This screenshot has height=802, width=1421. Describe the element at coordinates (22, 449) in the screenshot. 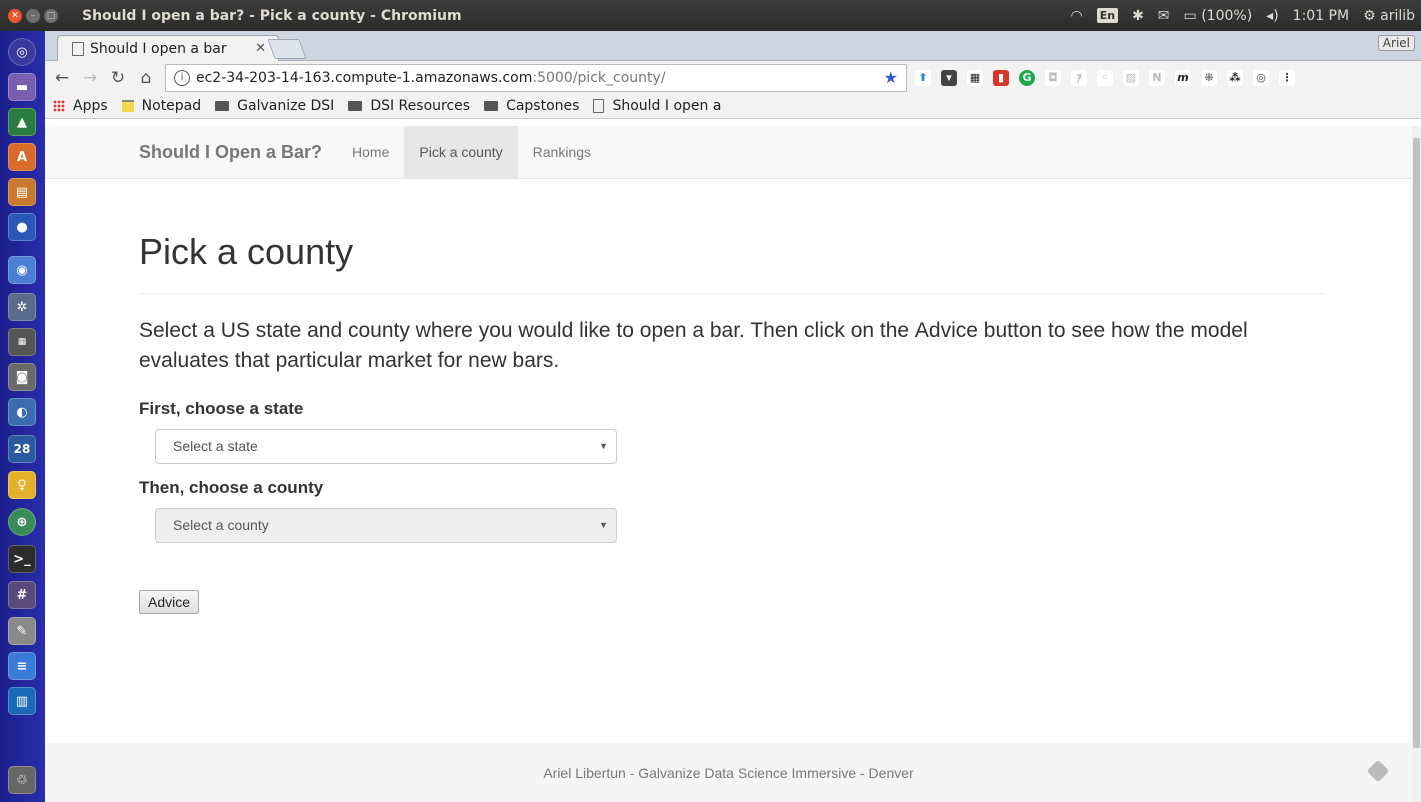

I see `calendar-icon: 28` at that location.